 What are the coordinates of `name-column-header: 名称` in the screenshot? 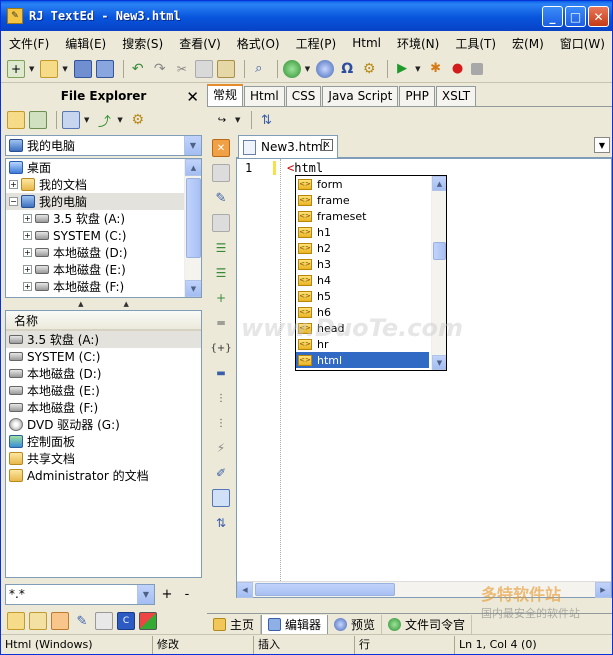 It's located at (103, 321).